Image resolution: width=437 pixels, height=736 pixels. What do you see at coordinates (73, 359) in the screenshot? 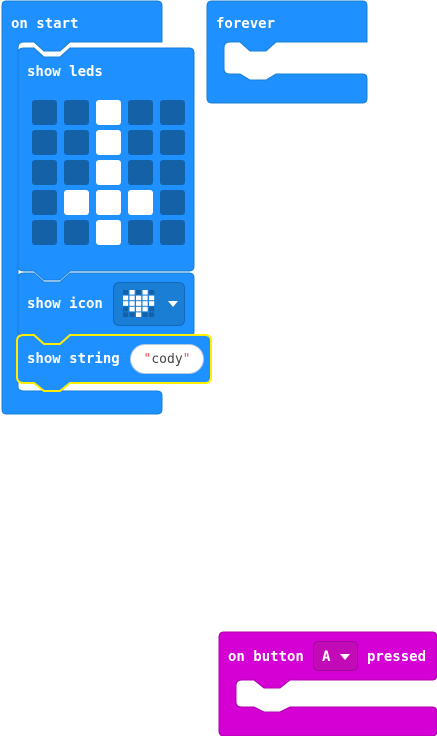
I see `show-string-label: show string` at bounding box center [73, 359].